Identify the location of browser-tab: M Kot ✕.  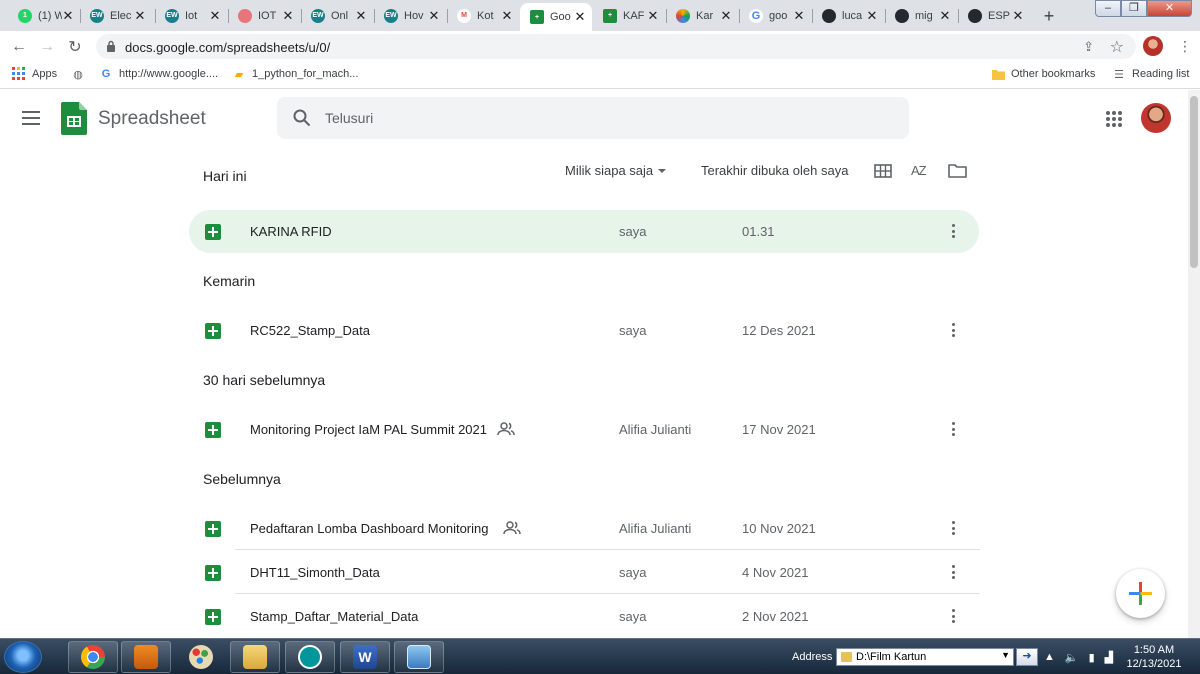
(483, 15).